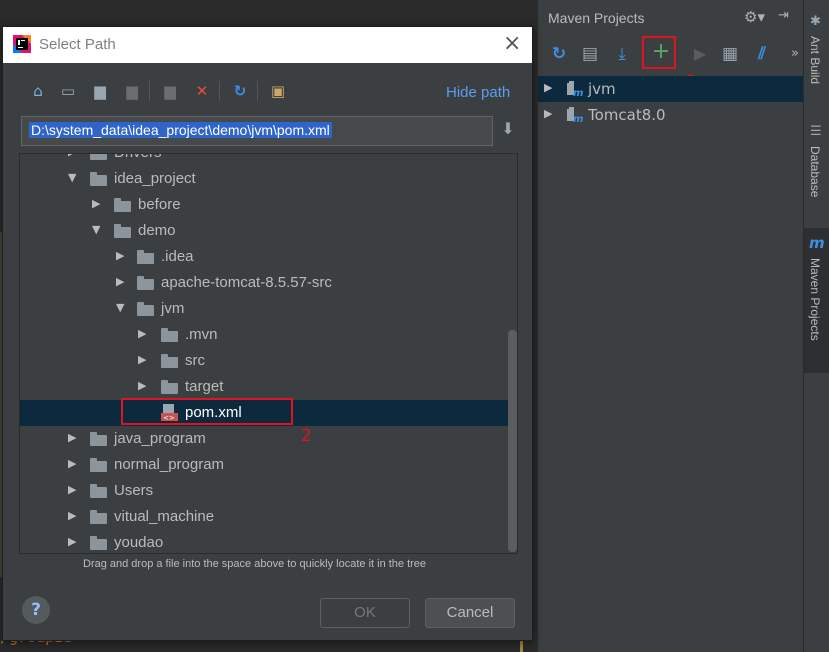 The height and width of the screenshot is (652, 829). Describe the element at coordinates (268, 491) in the screenshot. I see `tree-row: ▶ Users` at that location.